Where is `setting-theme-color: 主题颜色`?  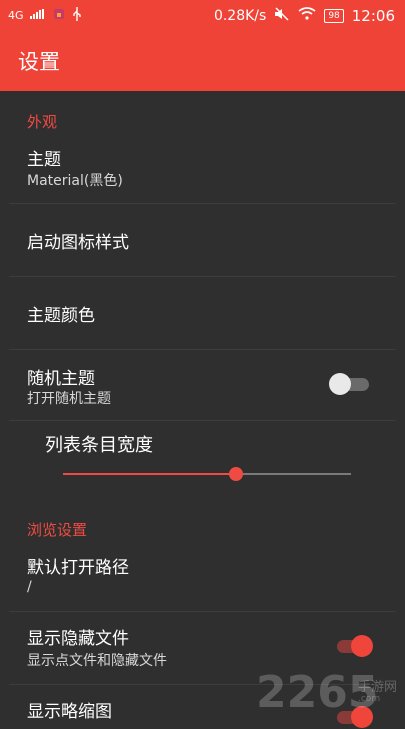
setting-theme-color: 主题颜色 is located at coordinates (202, 313).